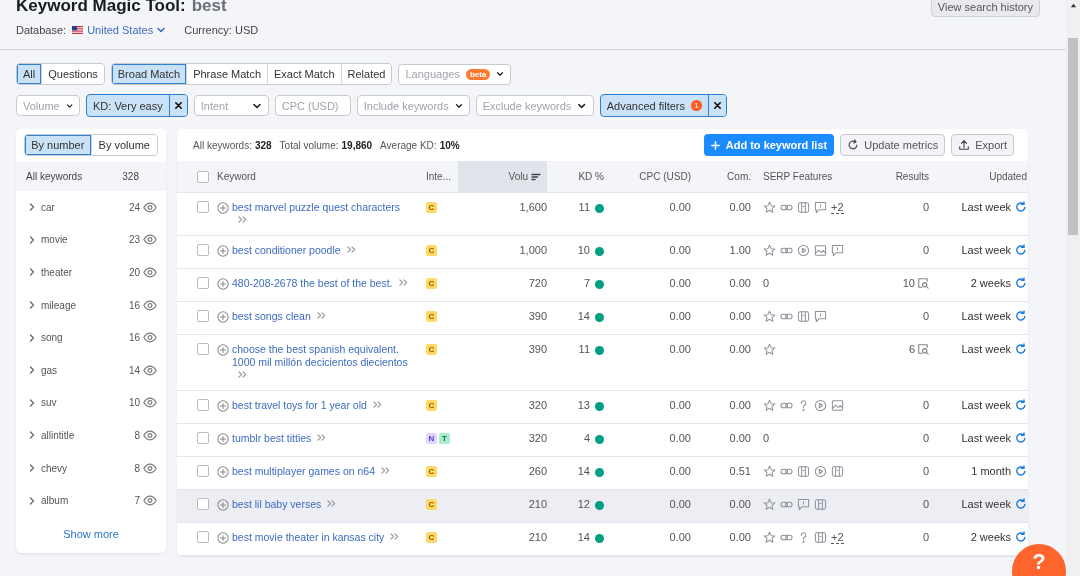  Describe the element at coordinates (893, 145) in the screenshot. I see `update-metrics-button: Update metrics` at that location.